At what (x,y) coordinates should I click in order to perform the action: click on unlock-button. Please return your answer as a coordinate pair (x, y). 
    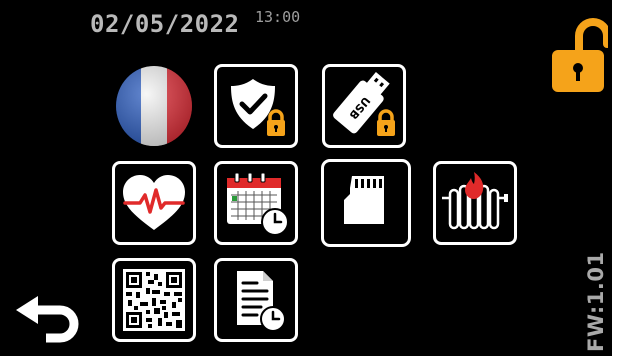
    Looking at the image, I should click on (580, 54).